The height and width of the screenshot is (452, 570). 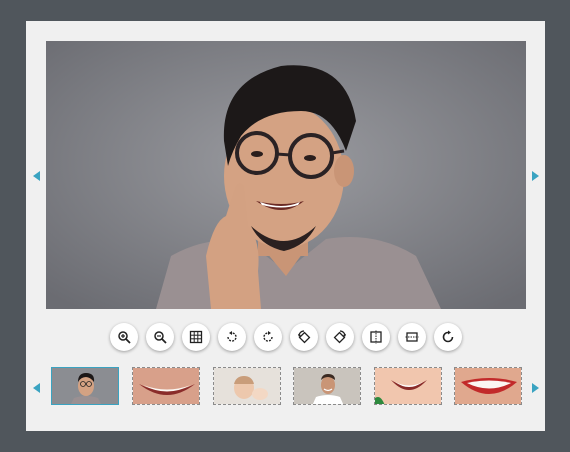 I want to click on rotate-left-alt-button, so click(x=304, y=337).